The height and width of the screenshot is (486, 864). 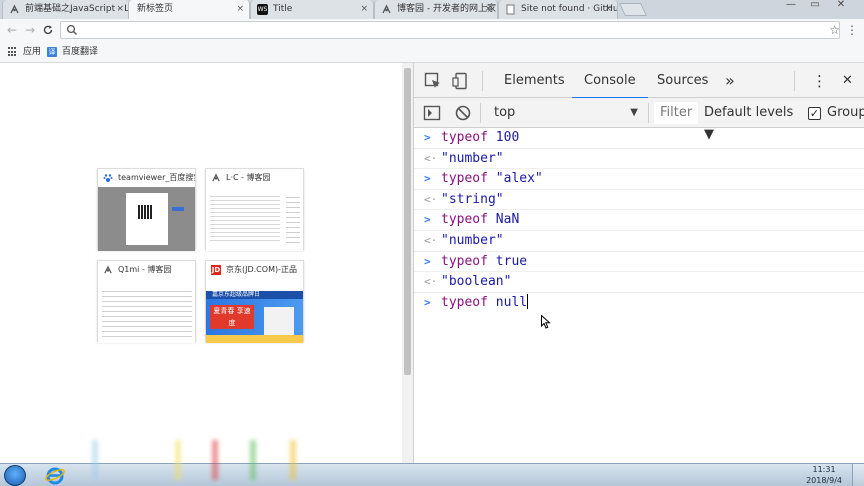 I want to click on show-desktop-button, so click(x=858, y=475).